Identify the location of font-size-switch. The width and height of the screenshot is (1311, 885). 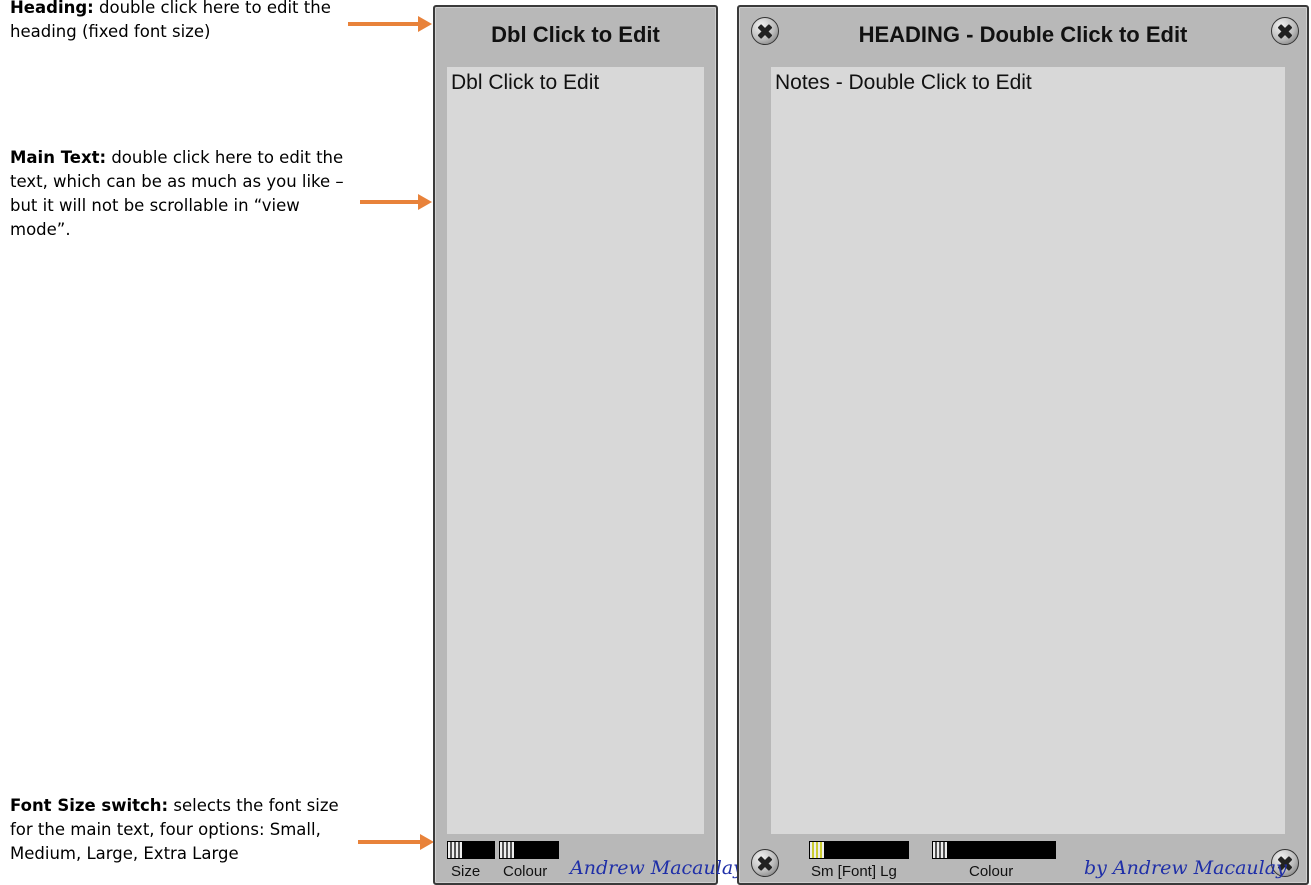
(859, 850).